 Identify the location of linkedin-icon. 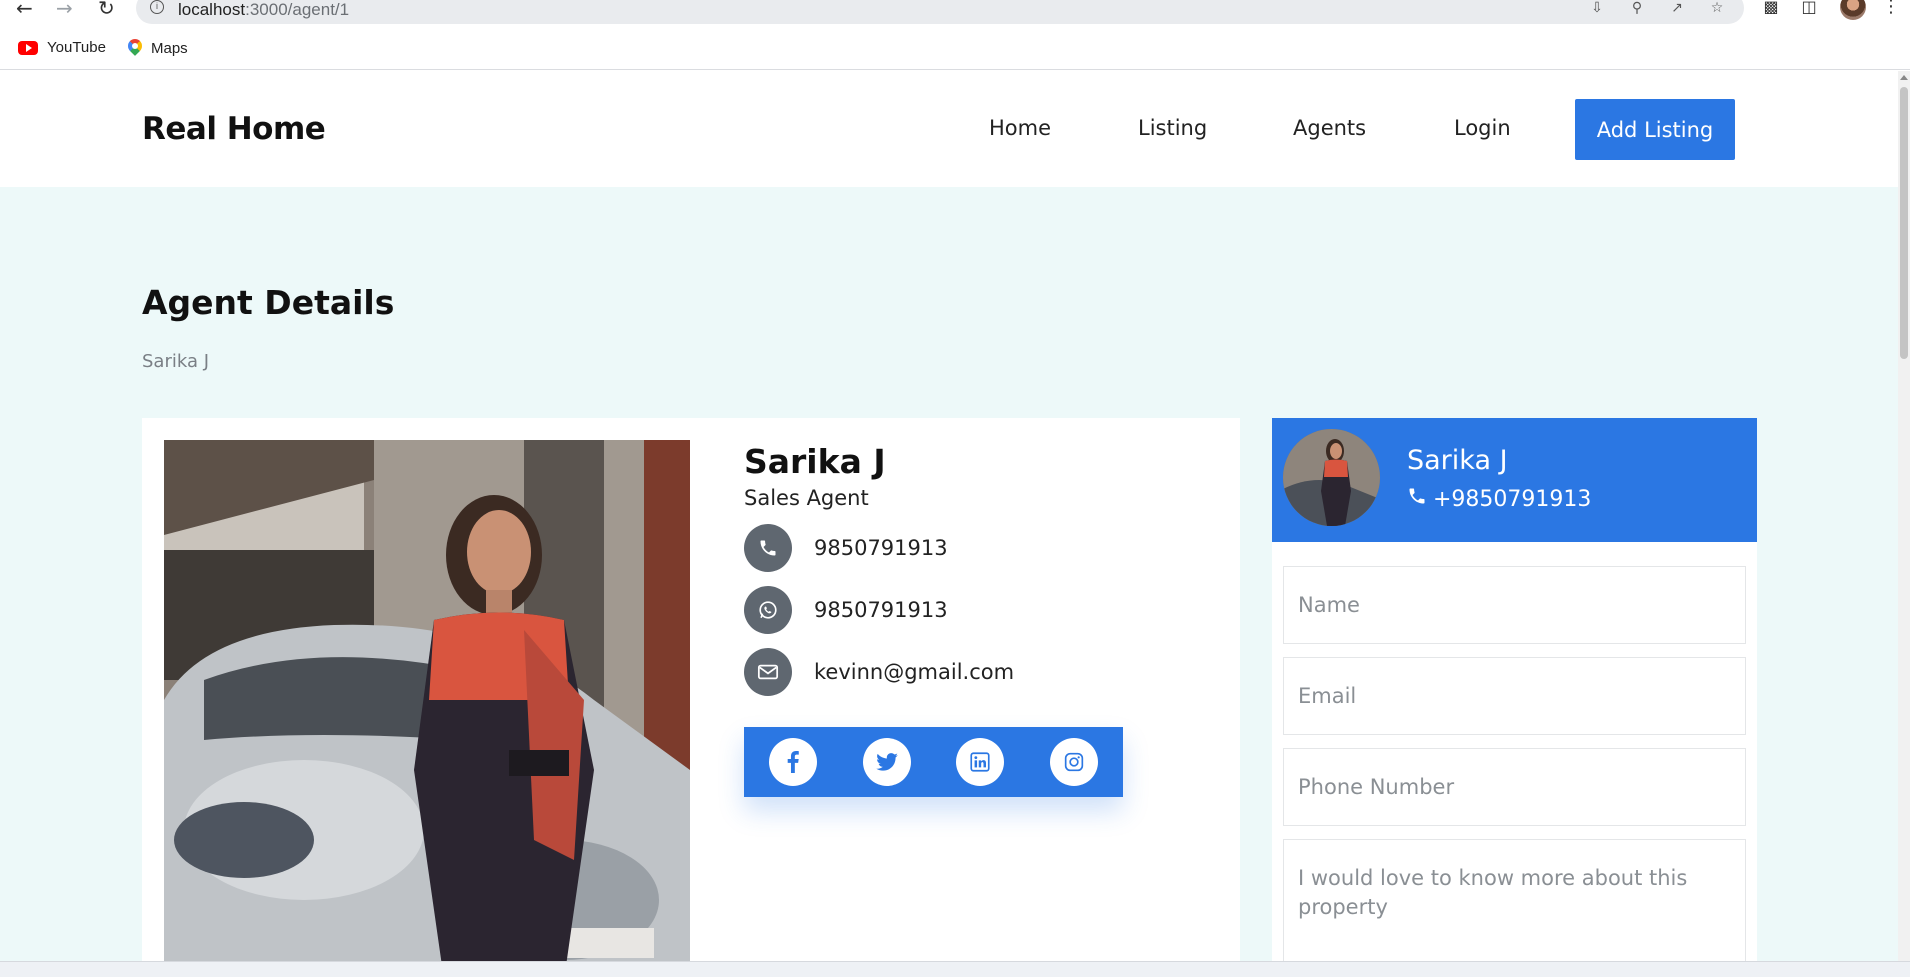
(980, 762).